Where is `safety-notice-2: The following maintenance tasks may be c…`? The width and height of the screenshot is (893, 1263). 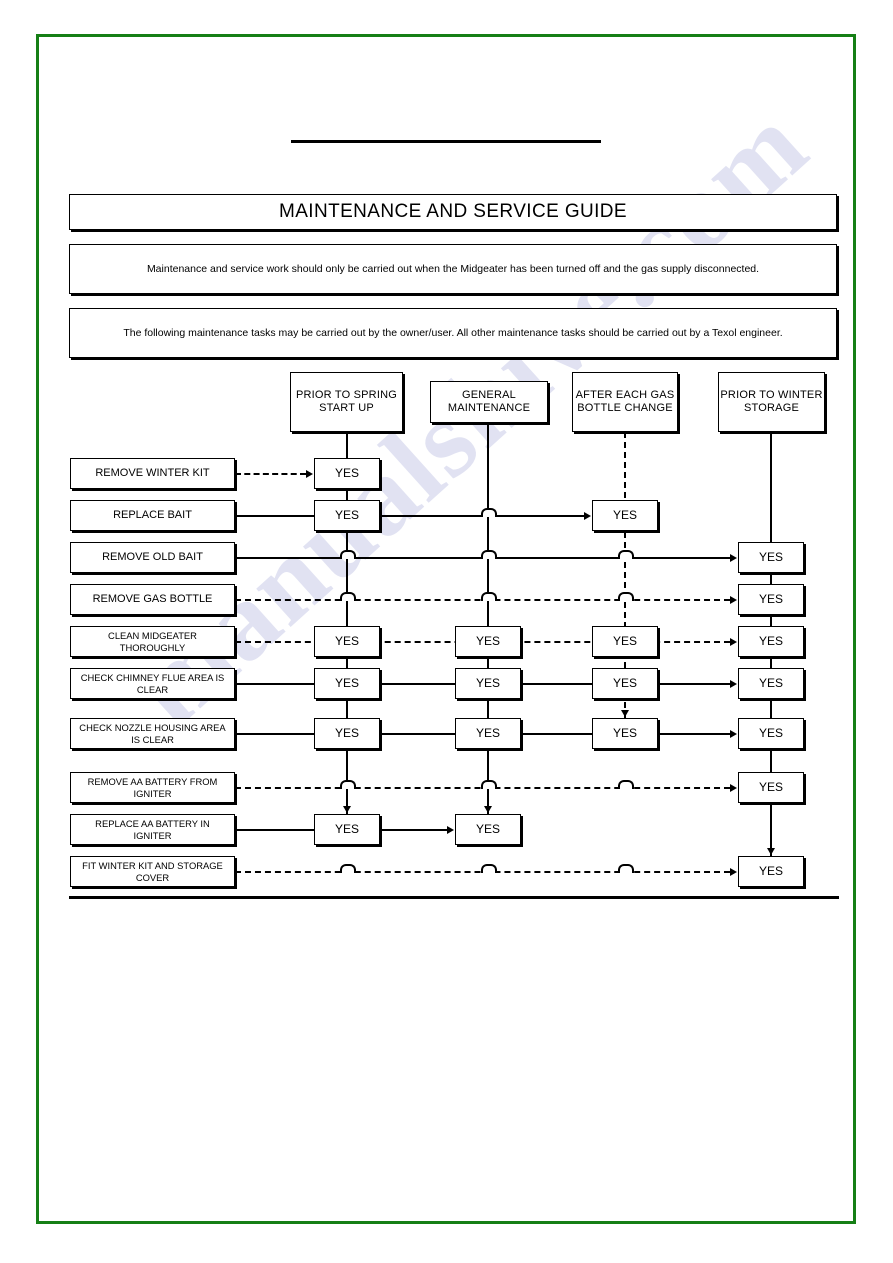 safety-notice-2: The following maintenance tasks may be c… is located at coordinates (453, 333).